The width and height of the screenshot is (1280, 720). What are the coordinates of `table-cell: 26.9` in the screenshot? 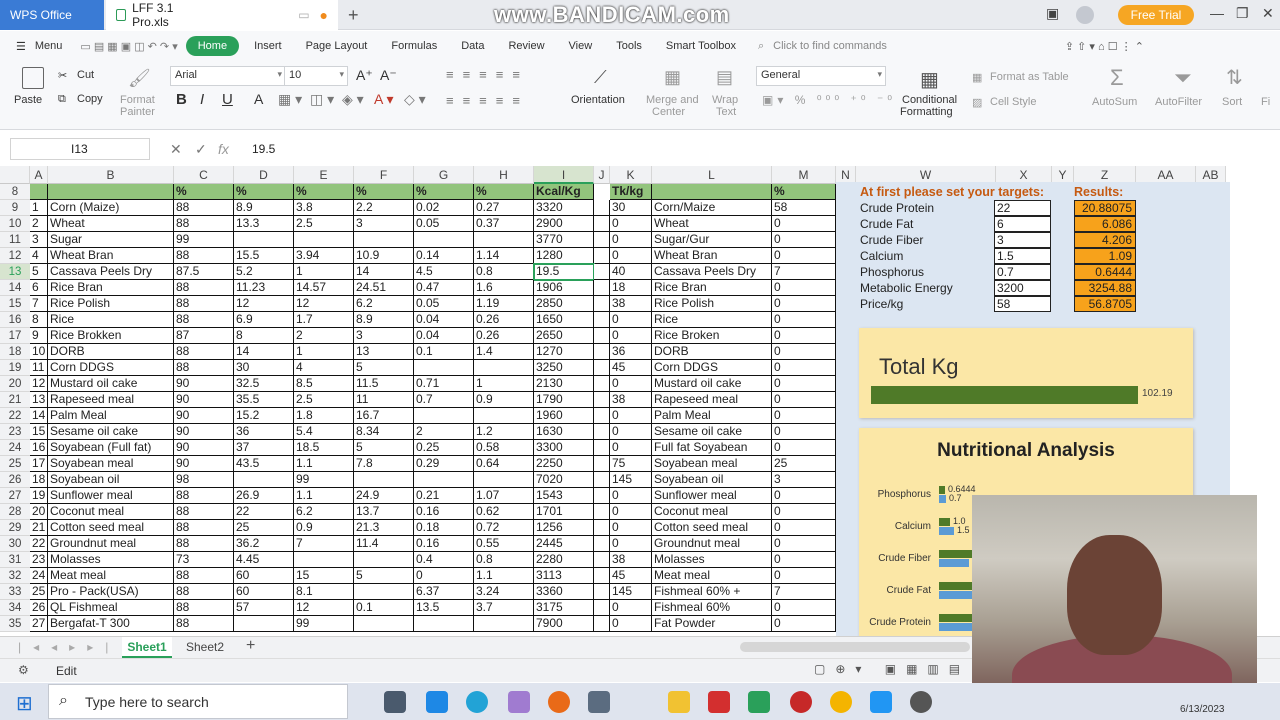 It's located at (264, 496).